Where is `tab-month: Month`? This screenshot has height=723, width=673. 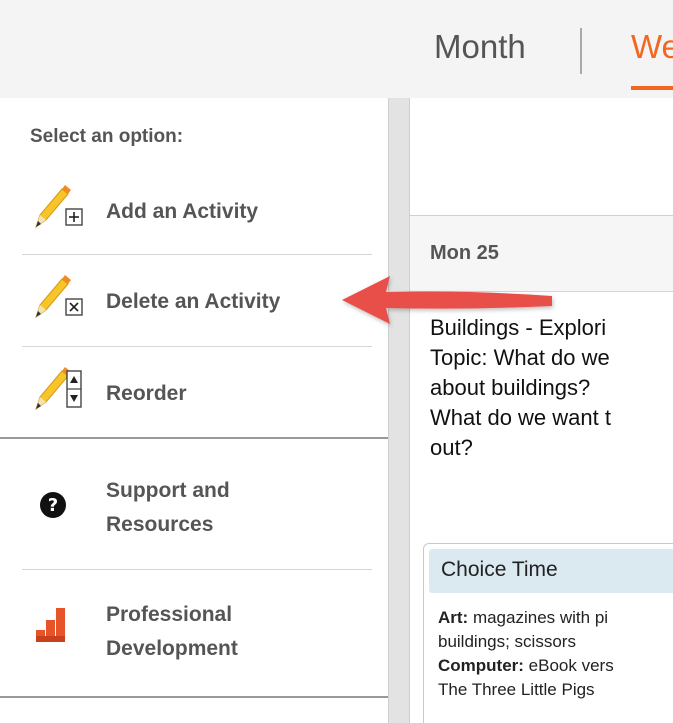
tab-month: Month is located at coordinates (480, 47).